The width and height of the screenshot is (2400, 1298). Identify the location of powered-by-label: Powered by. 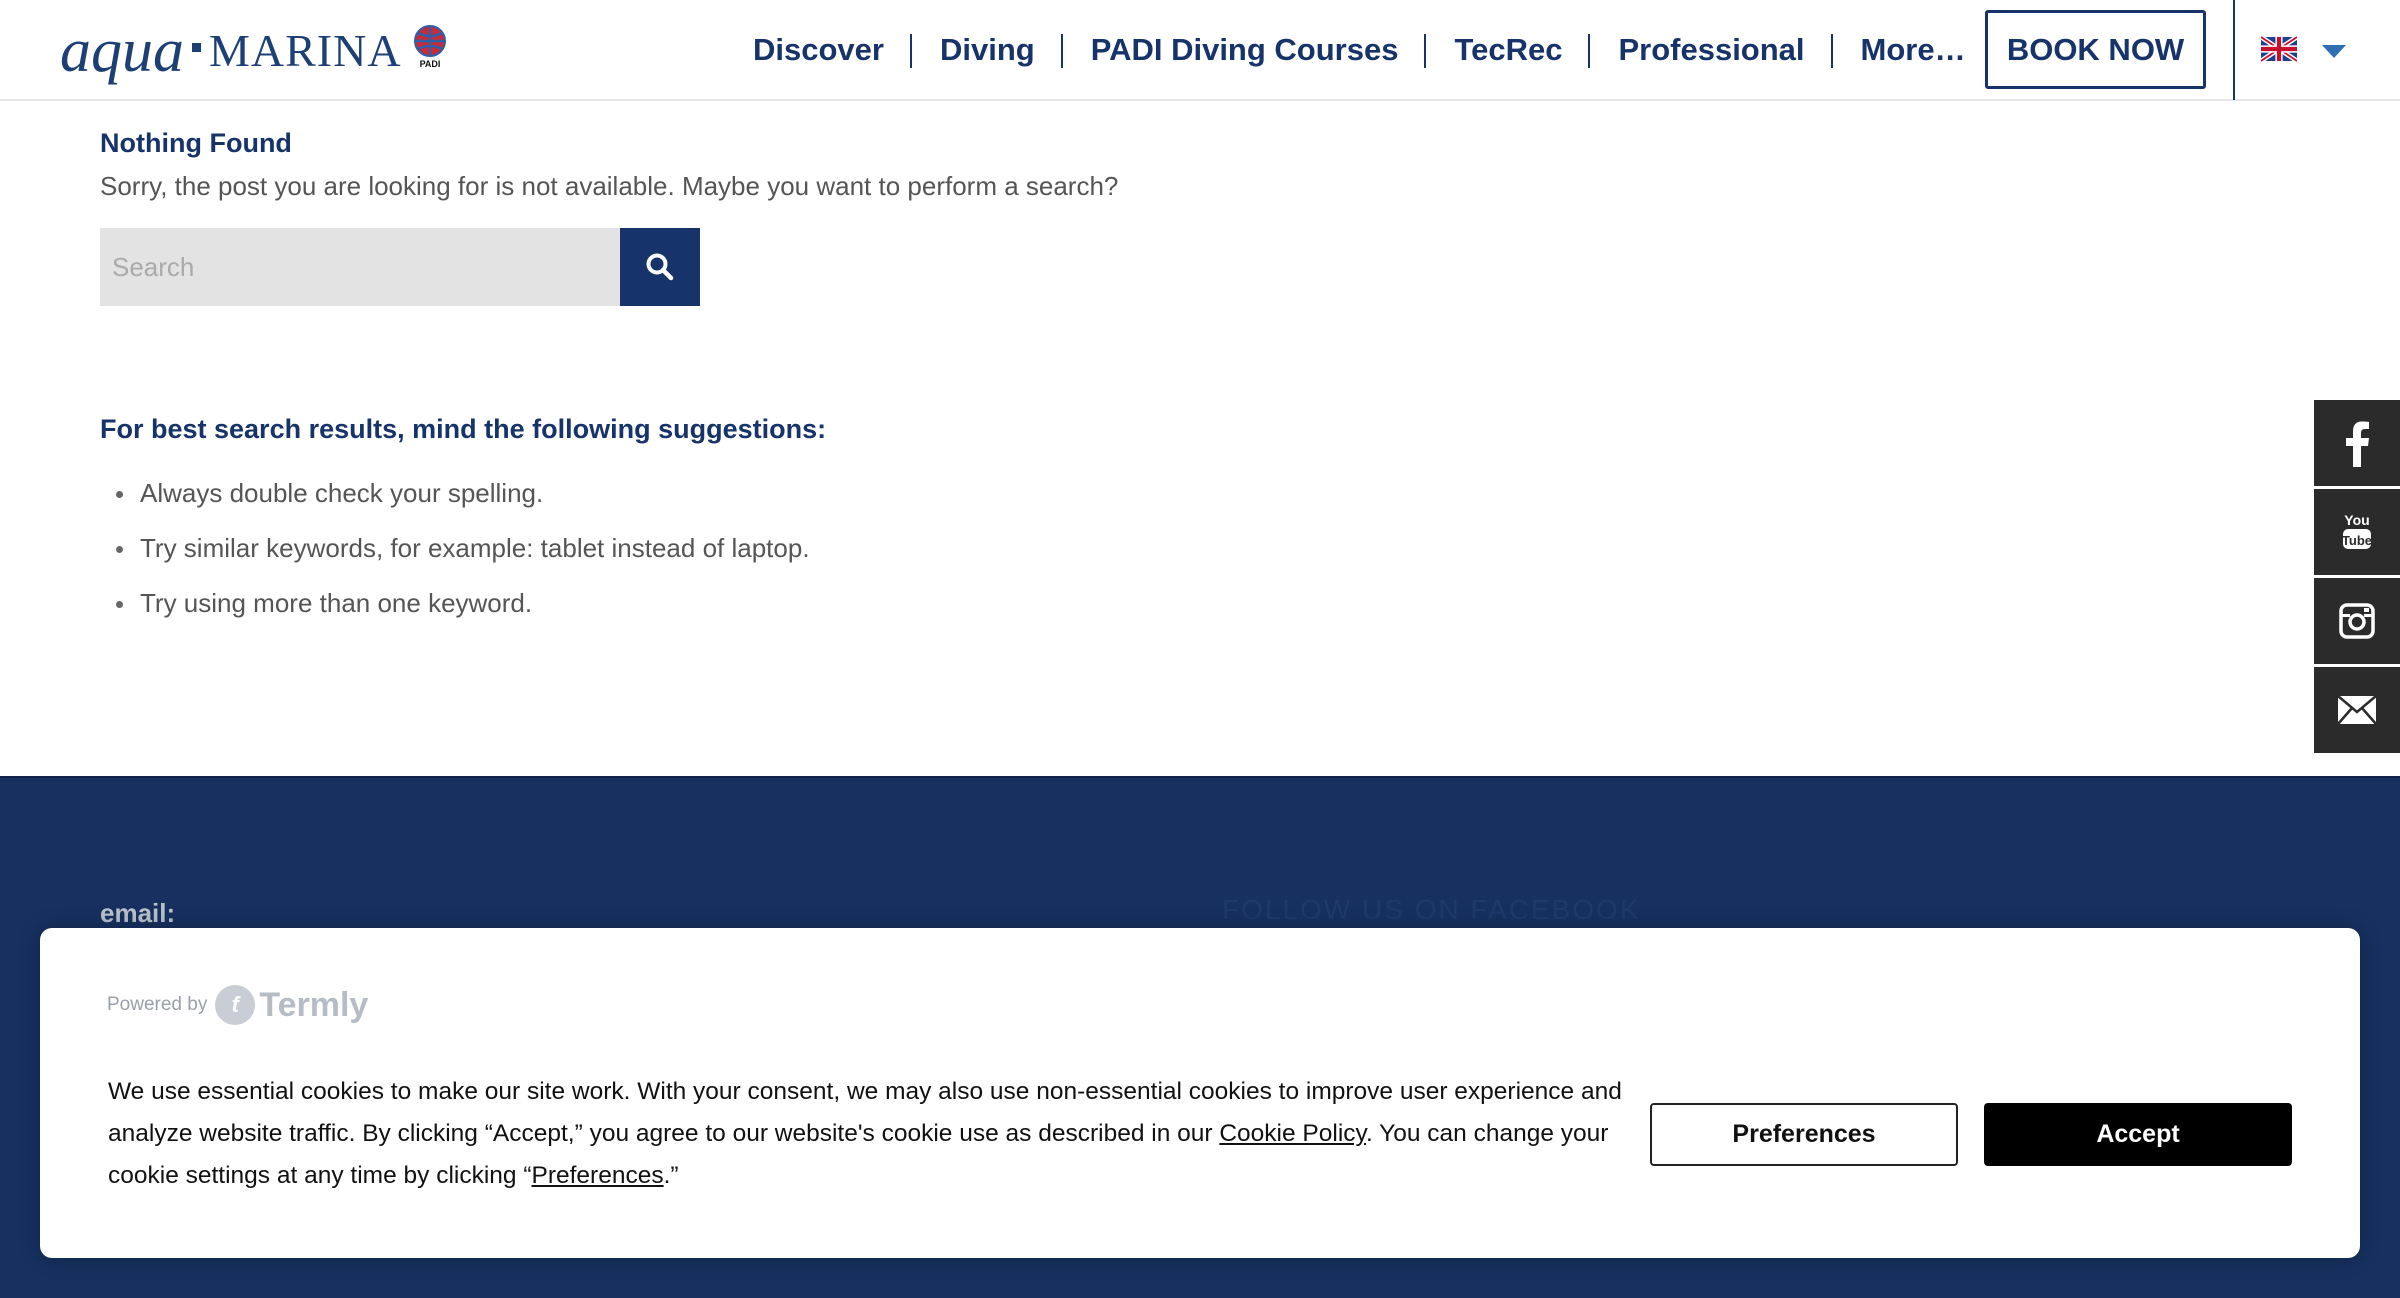
(157, 1004).